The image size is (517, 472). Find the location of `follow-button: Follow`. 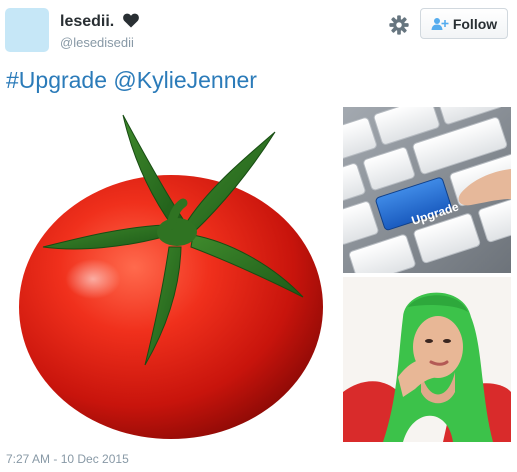

follow-button: Follow is located at coordinates (464, 23).